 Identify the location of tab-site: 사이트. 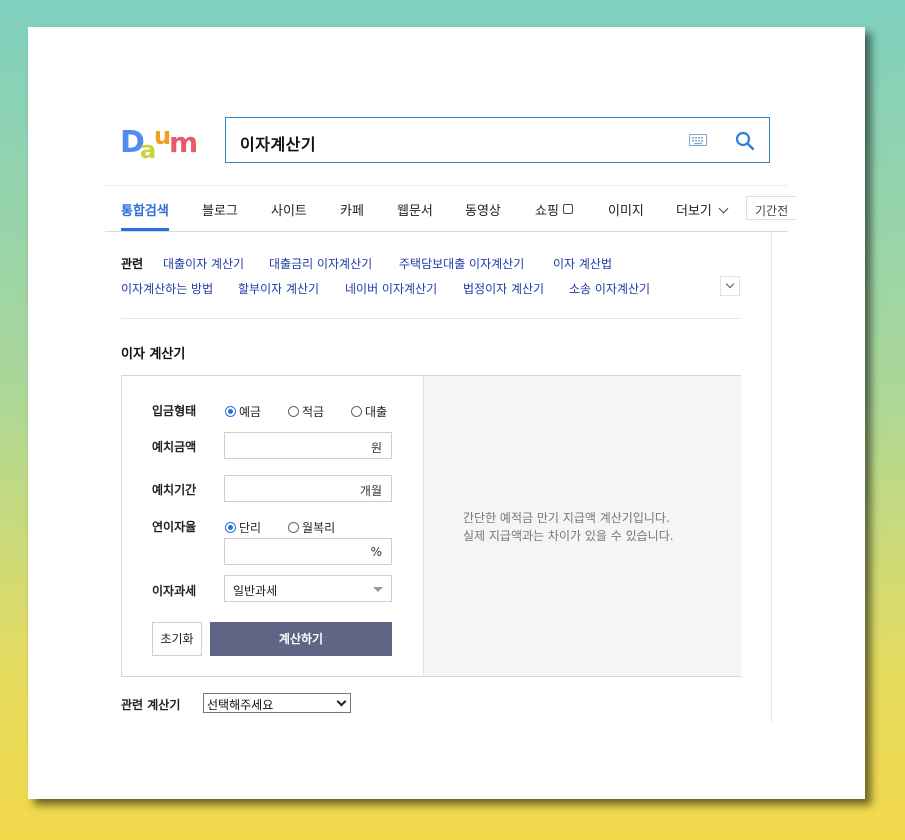
(289, 209).